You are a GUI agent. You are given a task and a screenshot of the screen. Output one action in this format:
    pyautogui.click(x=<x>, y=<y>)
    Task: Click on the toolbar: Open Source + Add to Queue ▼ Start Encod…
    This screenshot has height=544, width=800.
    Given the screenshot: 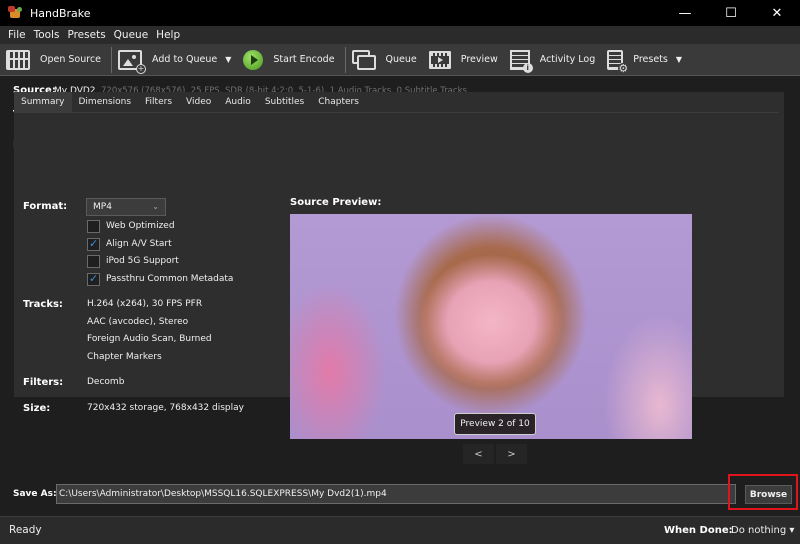 What is the action you would take?
    pyautogui.click(x=400, y=60)
    